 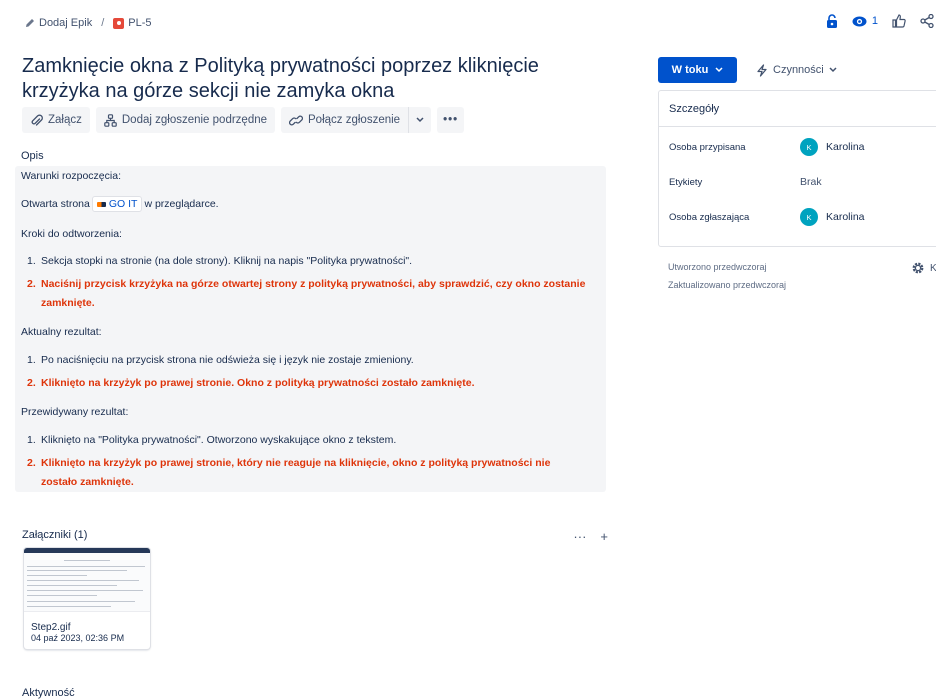 I want to click on labels-value: Brak, so click(x=811, y=182).